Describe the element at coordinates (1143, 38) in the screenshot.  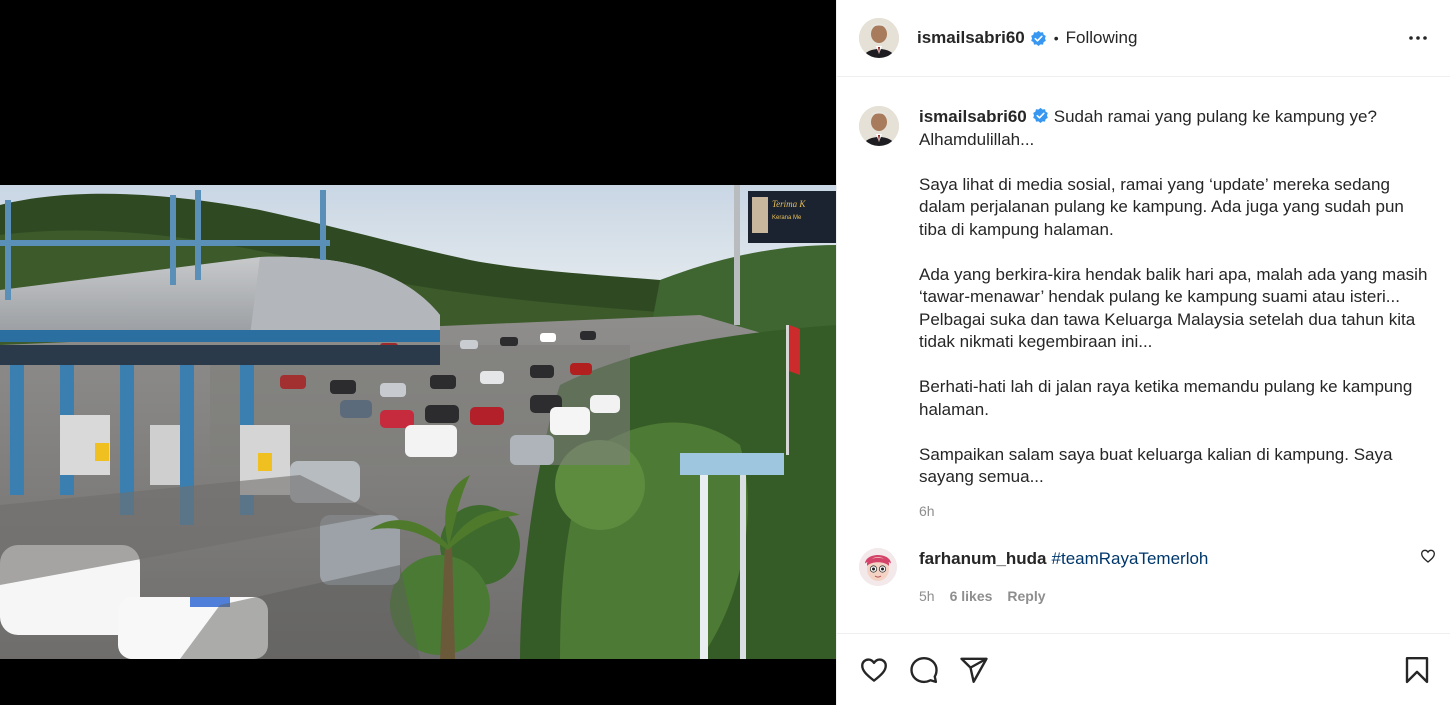
I see `post-header: ismailsabri60 • Following` at that location.